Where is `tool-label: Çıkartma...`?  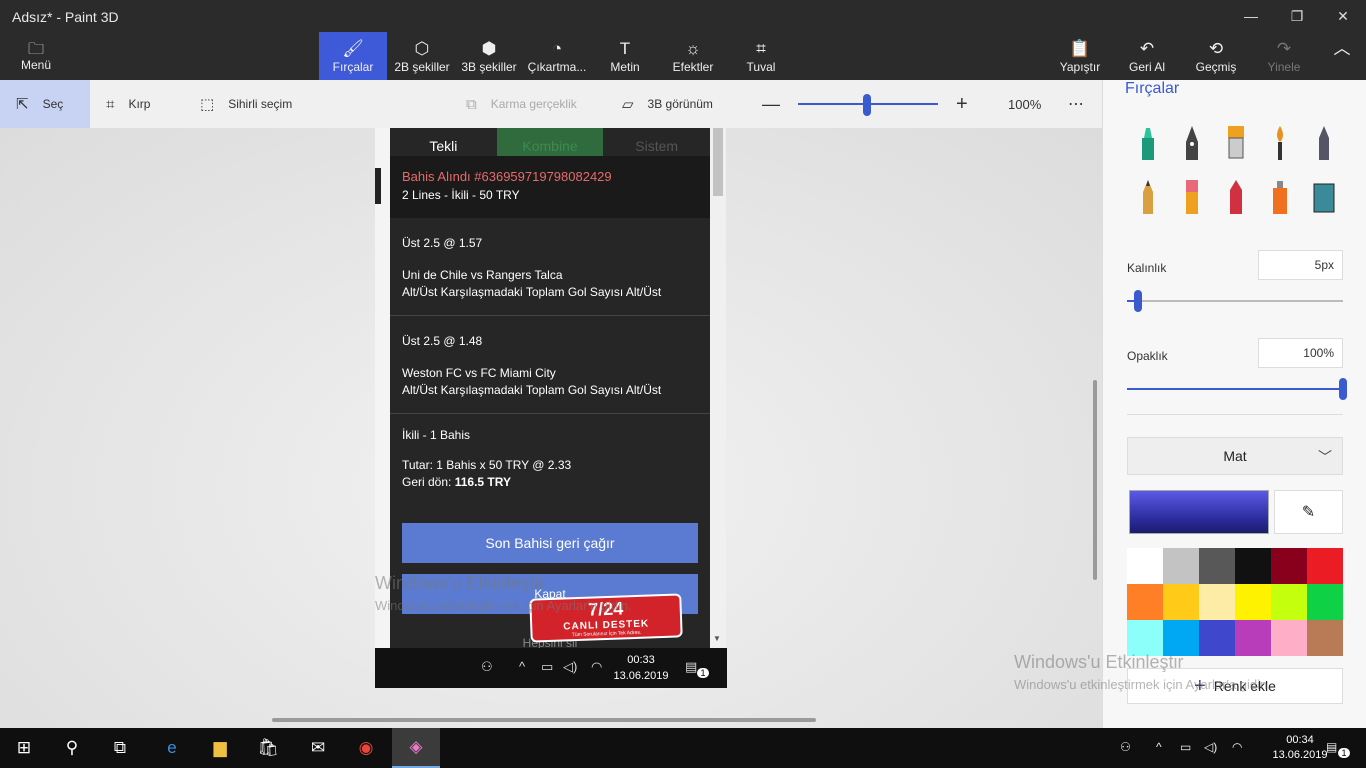 tool-label: Çıkartma... is located at coordinates (557, 67).